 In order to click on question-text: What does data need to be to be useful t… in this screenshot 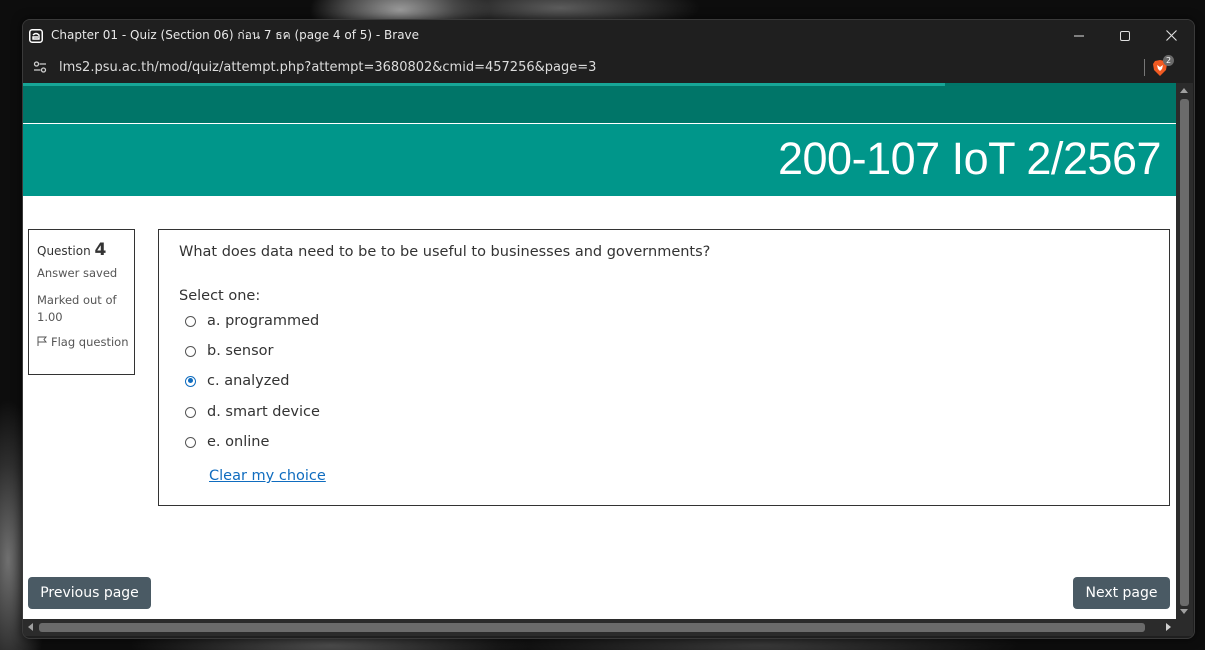, I will do `click(445, 252)`.